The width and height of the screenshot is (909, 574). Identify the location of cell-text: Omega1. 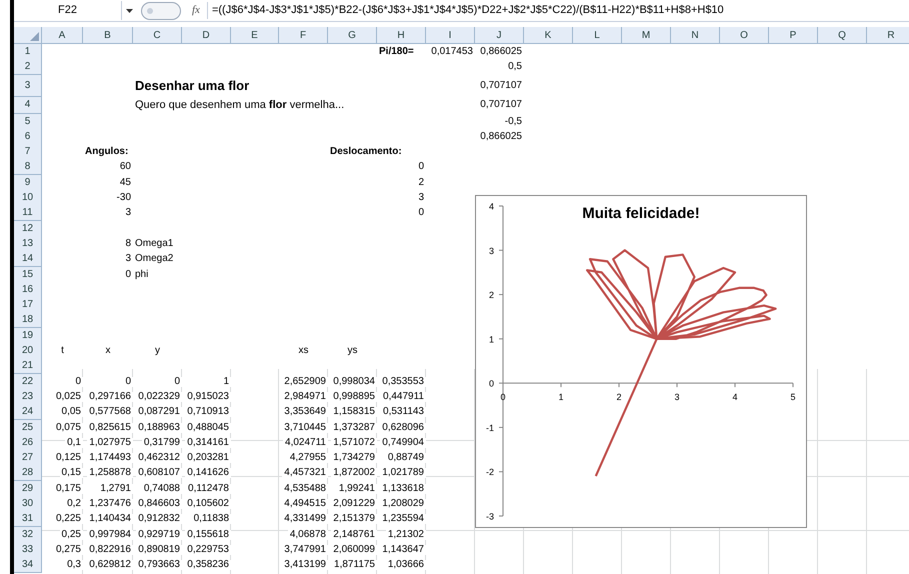
(154, 243).